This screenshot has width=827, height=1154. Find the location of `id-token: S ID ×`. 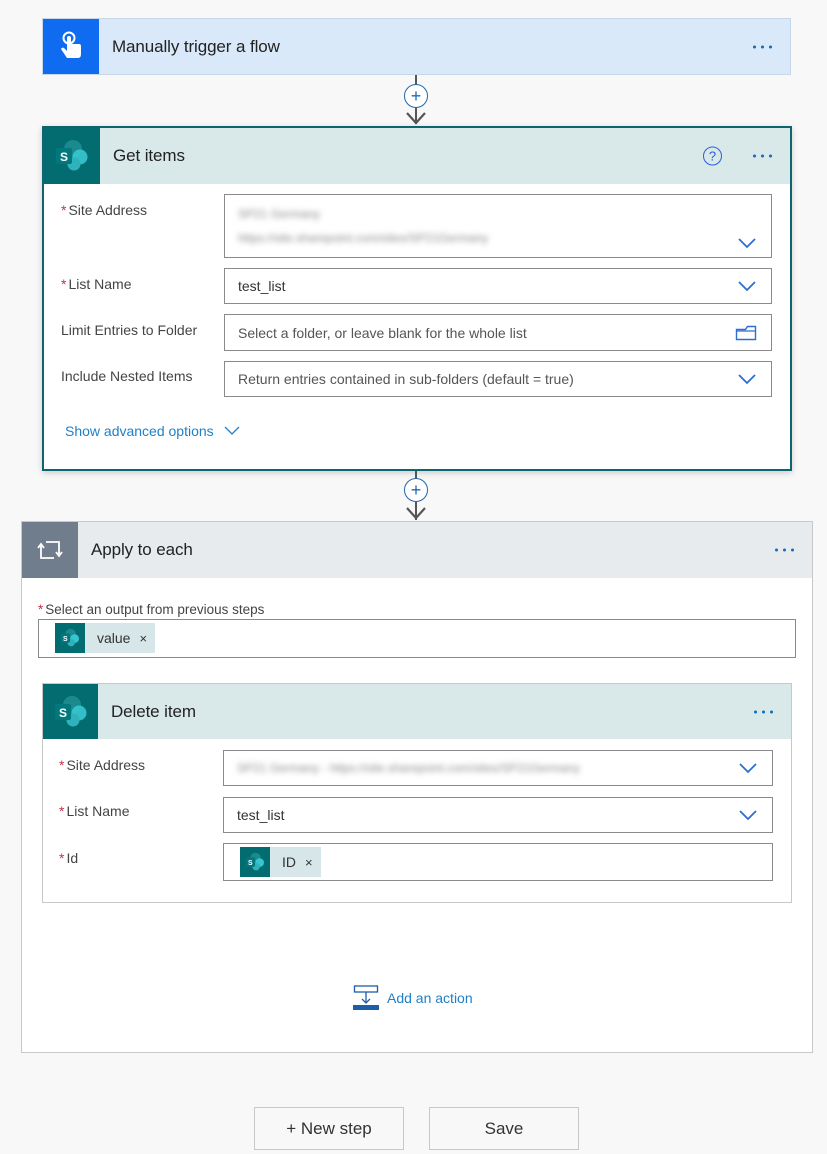

id-token: S ID × is located at coordinates (280, 862).